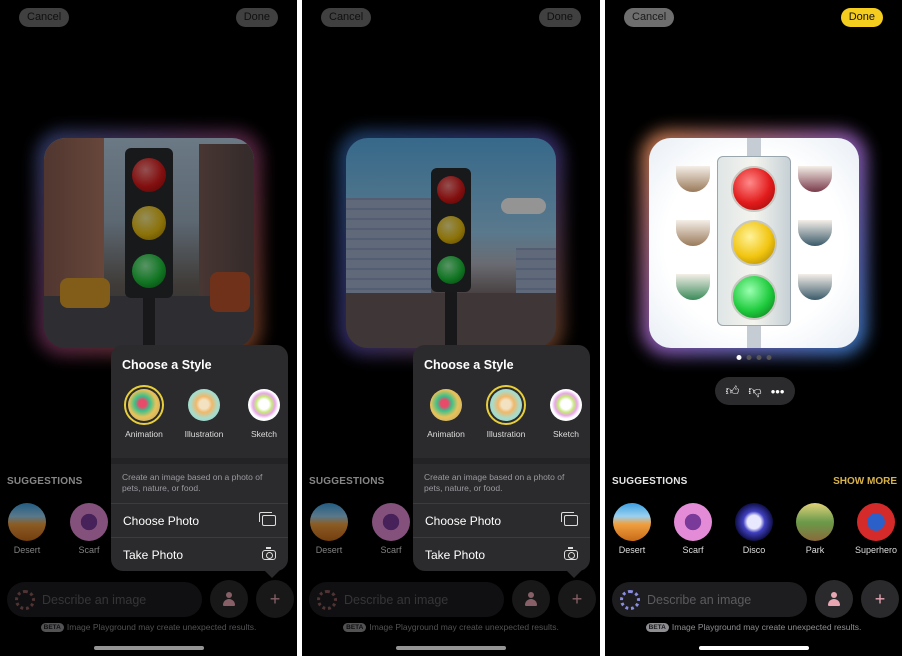  Describe the element at coordinates (754, 522) in the screenshot. I see `disco-thumbnail` at that location.